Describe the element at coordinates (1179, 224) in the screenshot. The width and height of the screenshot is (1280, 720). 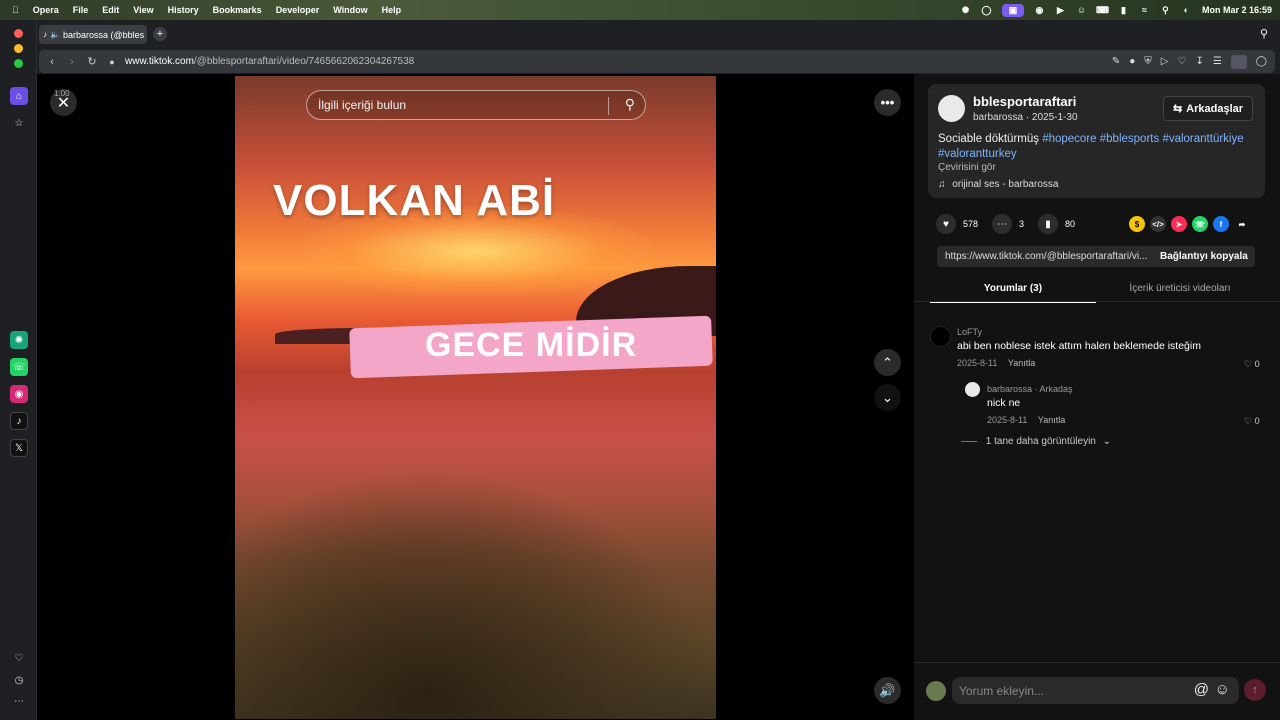
I see `send-icon: ➤` at that location.